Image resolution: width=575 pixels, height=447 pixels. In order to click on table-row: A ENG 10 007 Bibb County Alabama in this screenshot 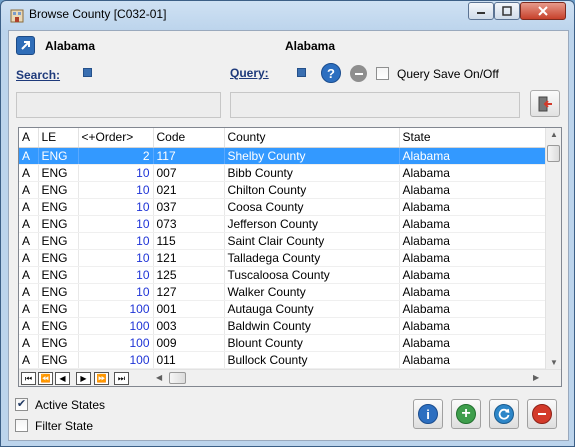, I will do `click(283, 173)`.